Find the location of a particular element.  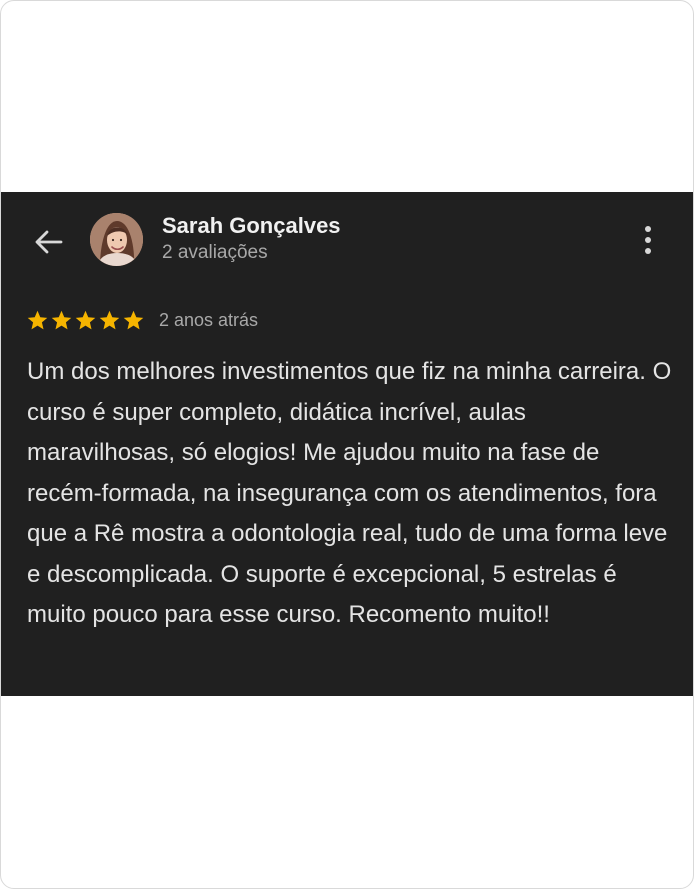

reviewer-avatar is located at coordinates (116, 239).